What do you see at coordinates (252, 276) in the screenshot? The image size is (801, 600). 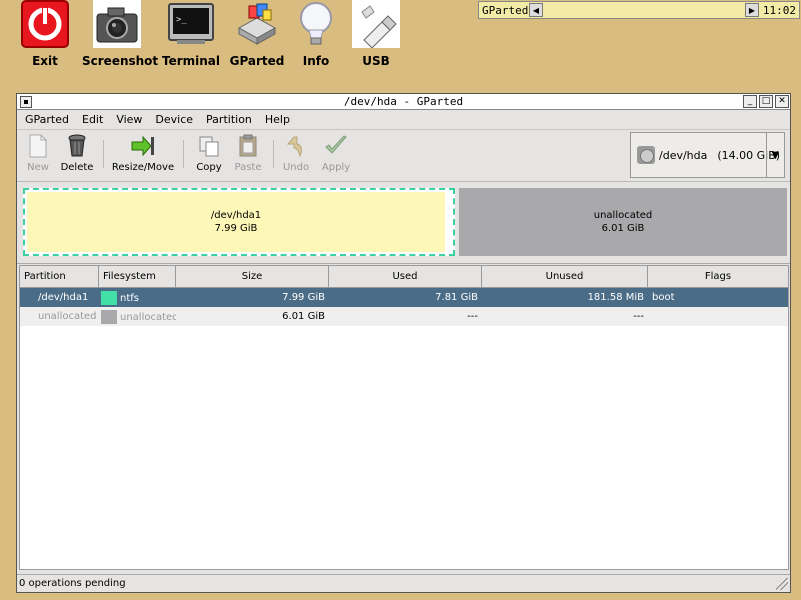 I see `column-size: Size` at bounding box center [252, 276].